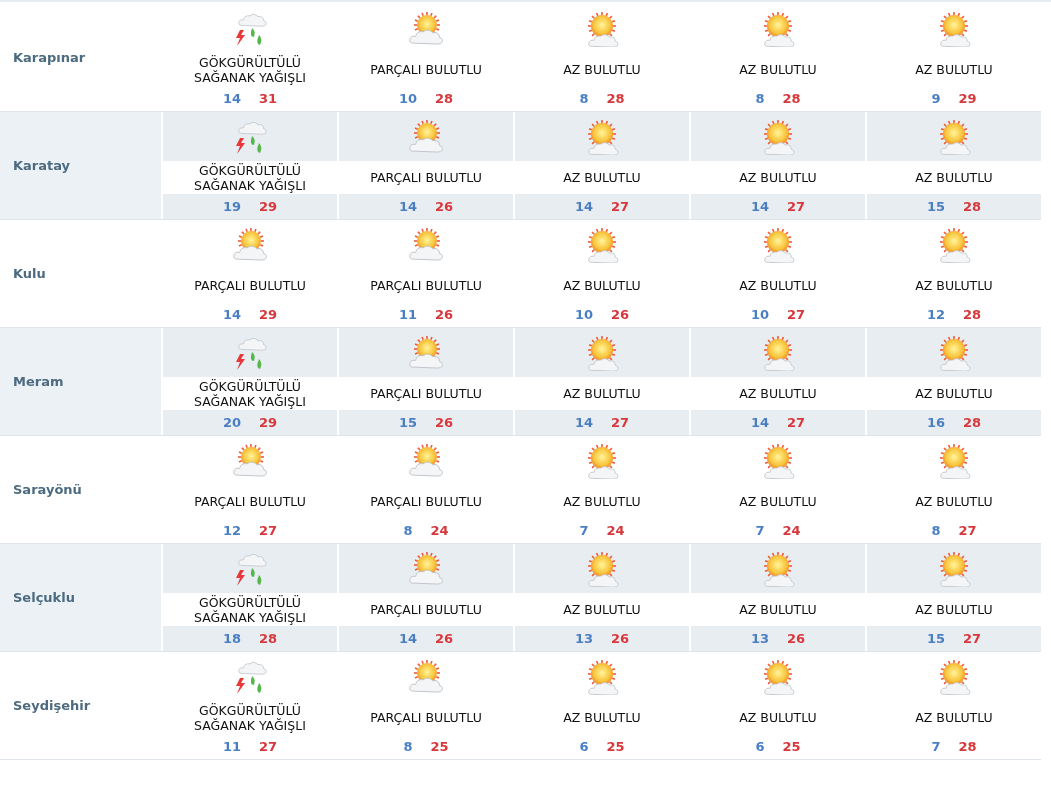 The width and height of the screenshot is (1051, 800). Describe the element at coordinates (80, 597) in the screenshot. I see `city-name: Selçuklu` at that location.